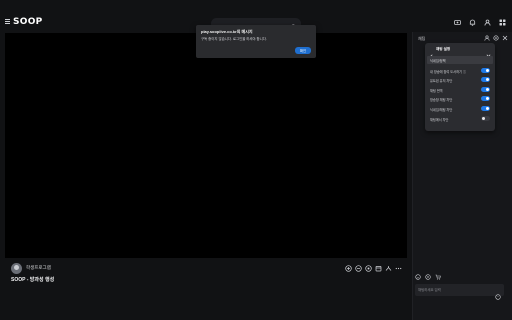  Describe the element at coordinates (461, 90) in the screenshot. I see `setting-row: 채팅 번역` at that location.